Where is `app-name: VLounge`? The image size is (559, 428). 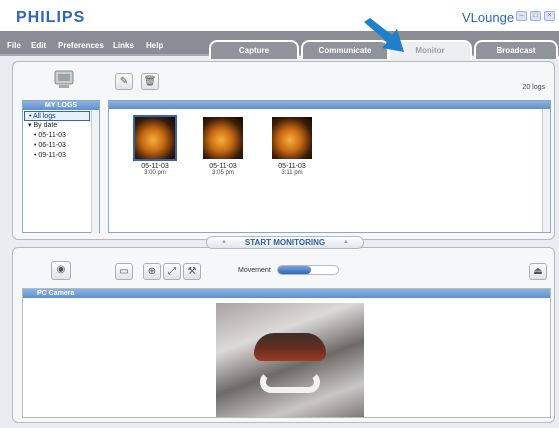 app-name: VLounge is located at coordinates (488, 17).